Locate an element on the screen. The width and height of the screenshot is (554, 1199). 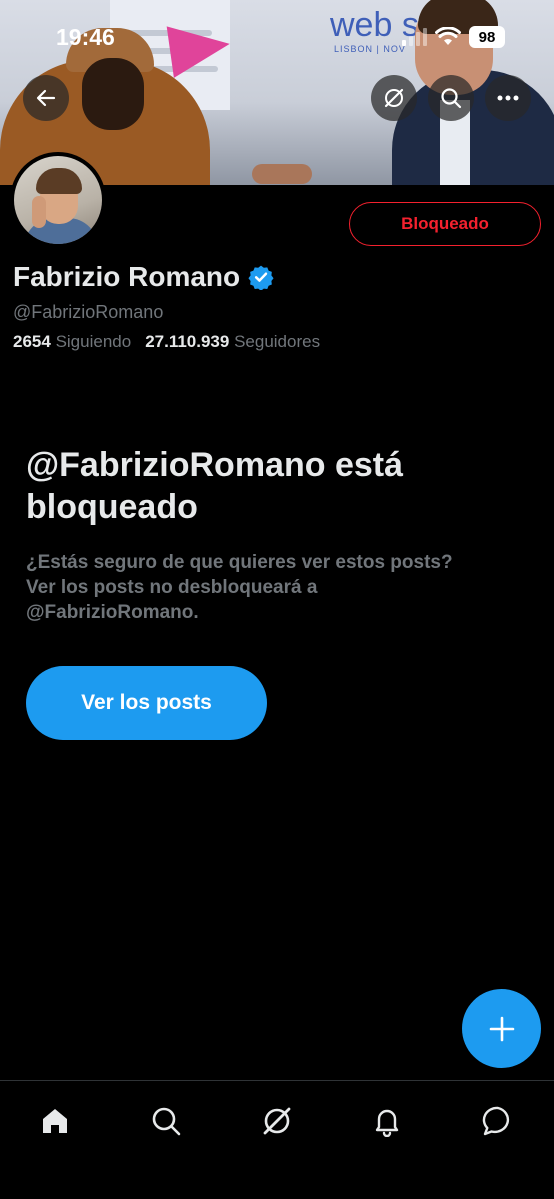
banner-person-left-head is located at coordinates (113, 94).